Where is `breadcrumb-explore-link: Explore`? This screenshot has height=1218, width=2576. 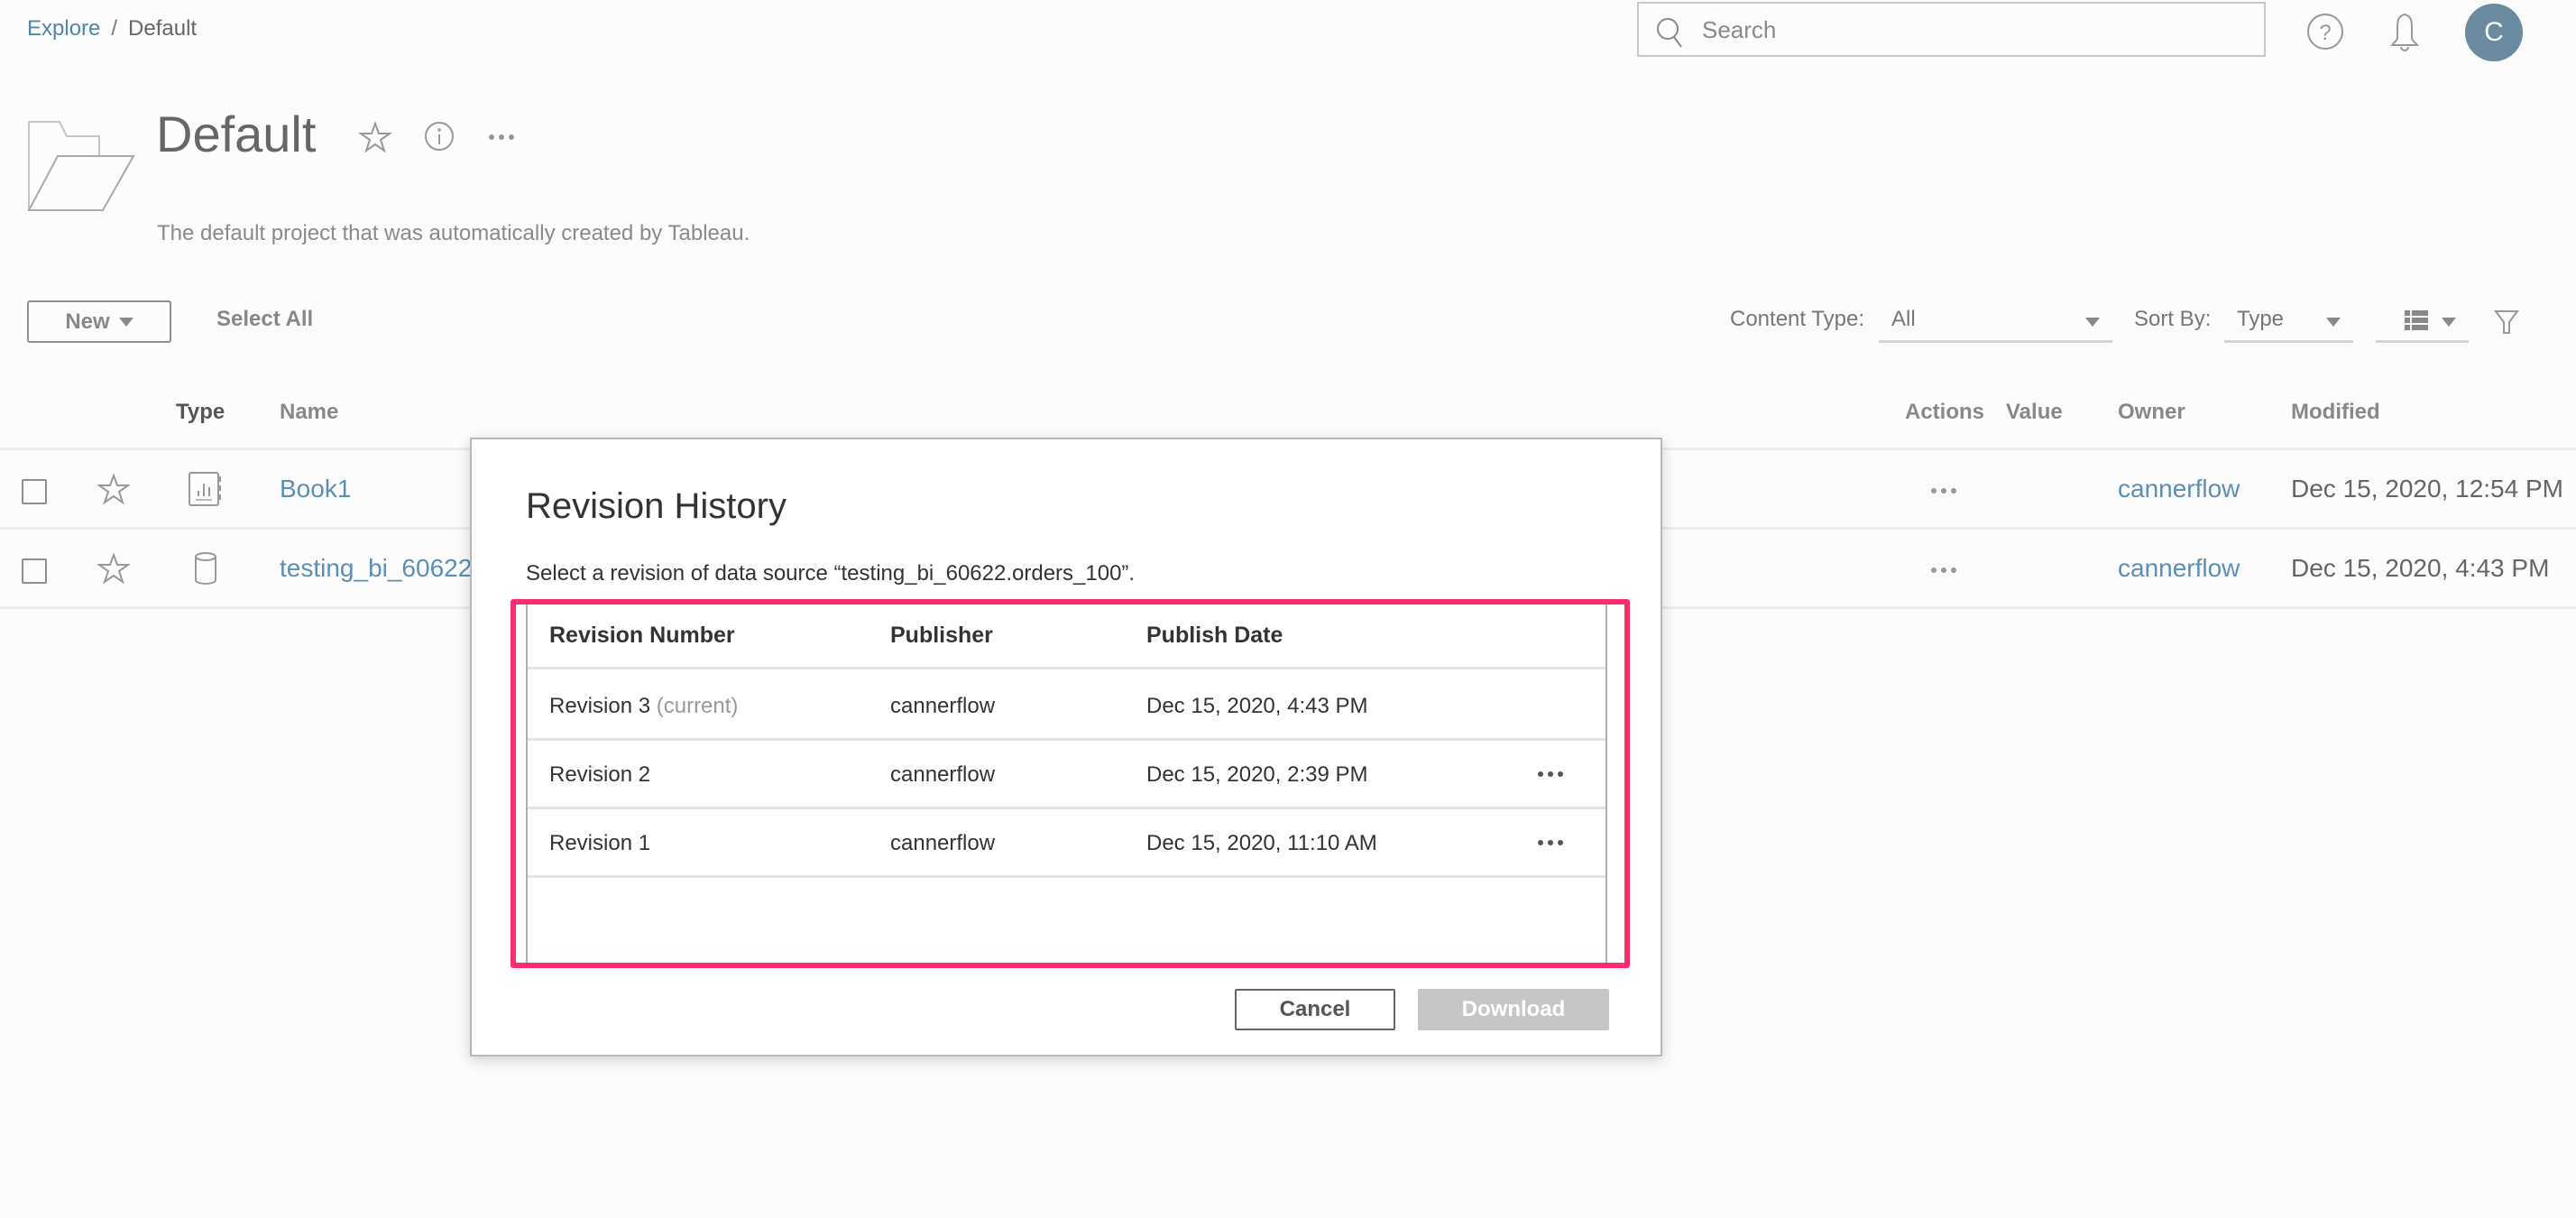
breadcrumb-explore-link: Explore is located at coordinates (64, 29).